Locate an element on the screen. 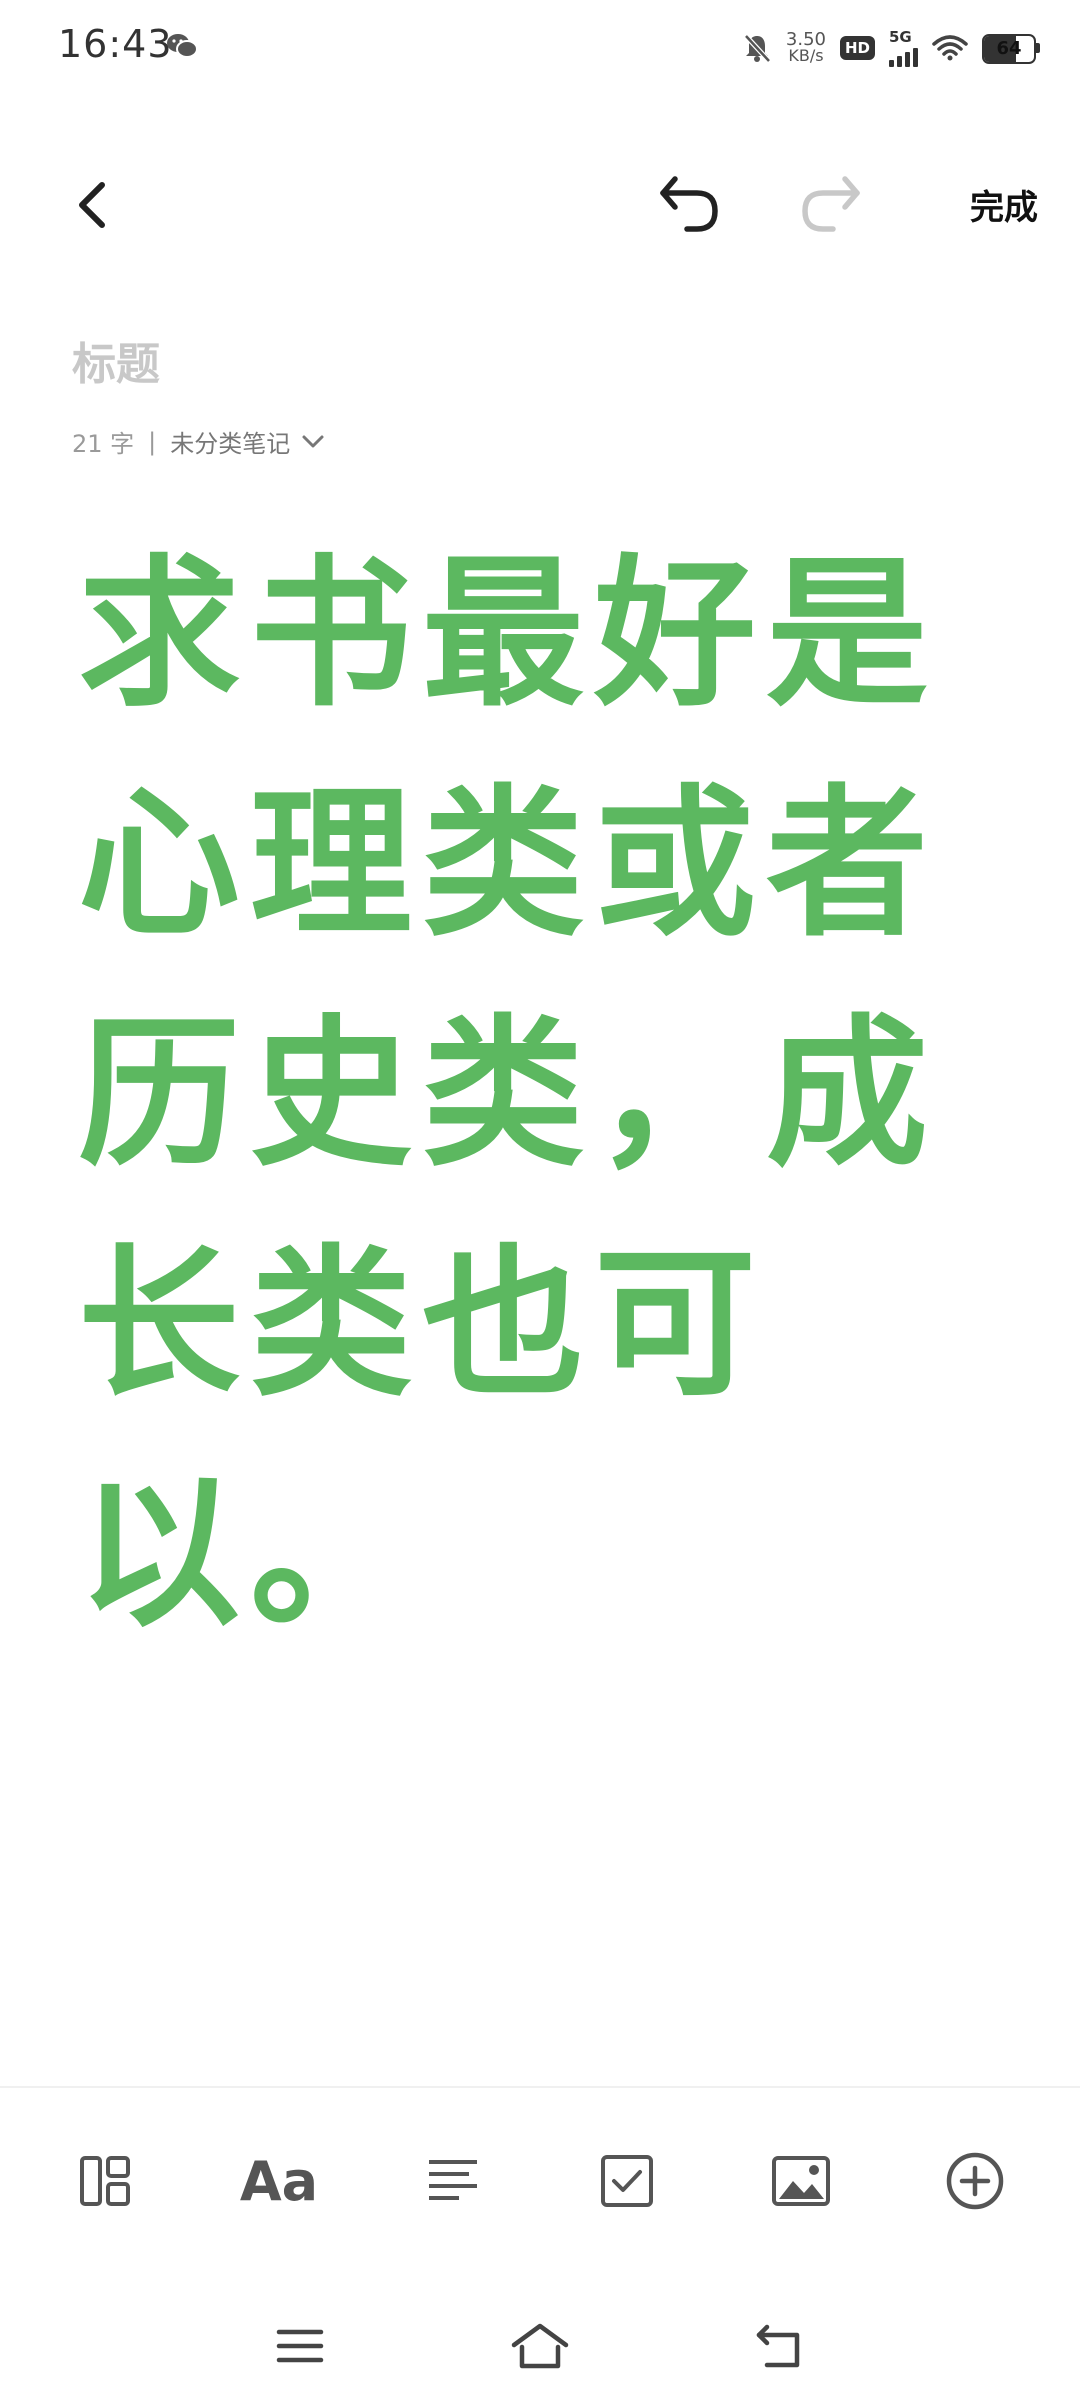 The image size is (1080, 2404). signal-bars-icon is located at coordinates (903, 56).